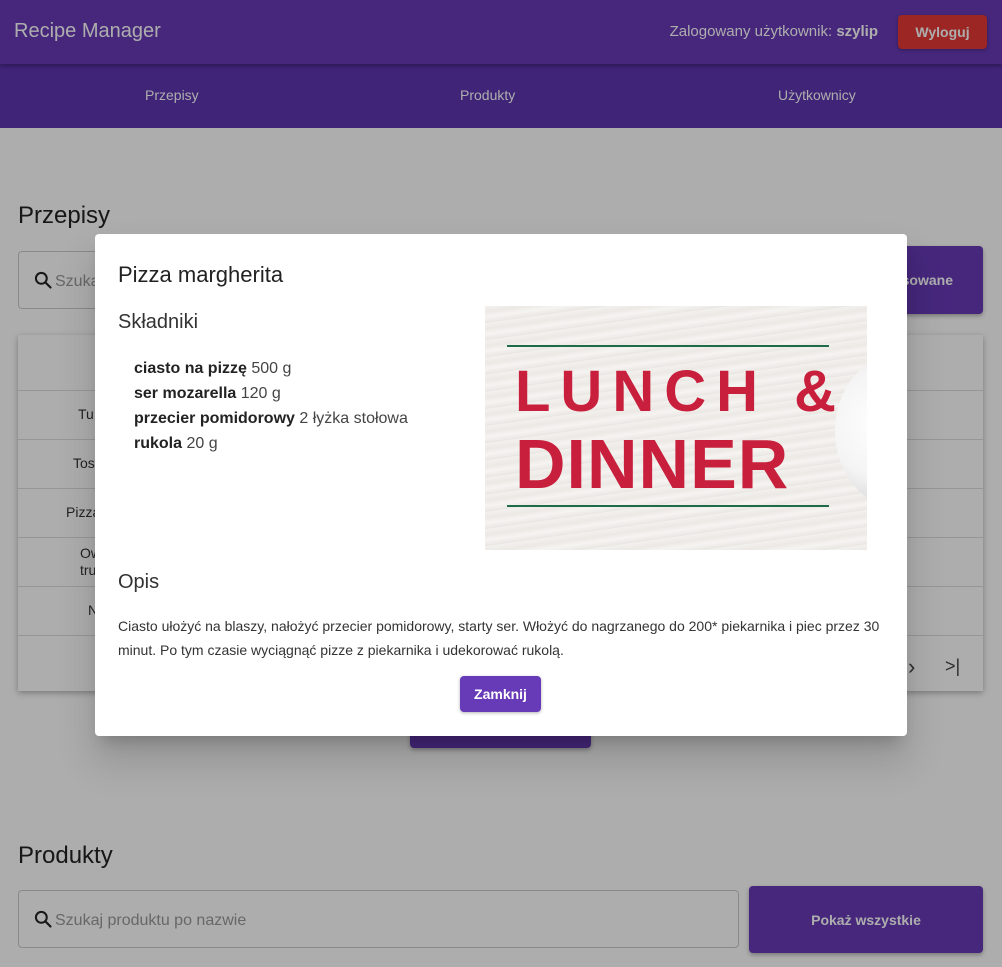  Describe the element at coordinates (260, 393) in the screenshot. I see `ingredient-amount: 120 g` at that location.